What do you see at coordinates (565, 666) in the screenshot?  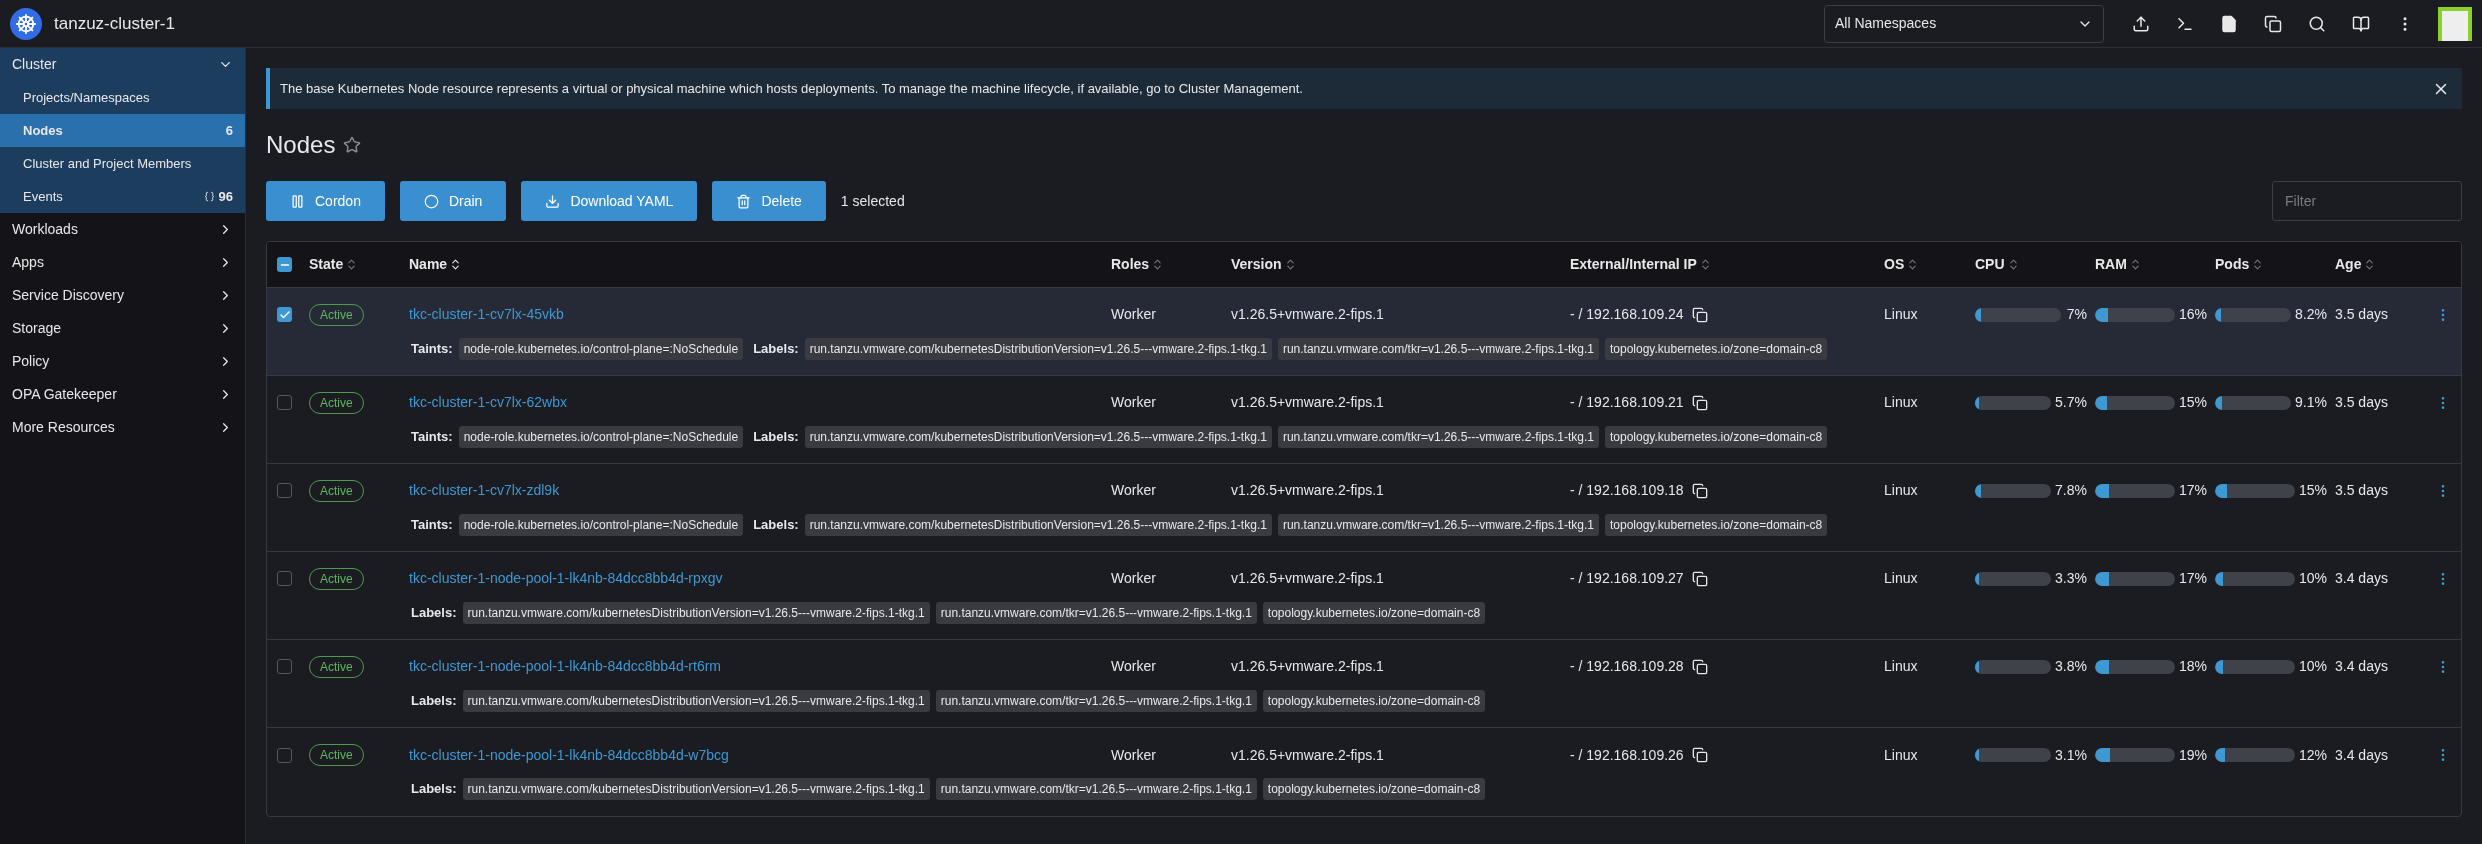 I see `node-link: tkc-cluster-1-node-pool-1-lk4nb-84dcc8bb4d-rt6rm` at bounding box center [565, 666].